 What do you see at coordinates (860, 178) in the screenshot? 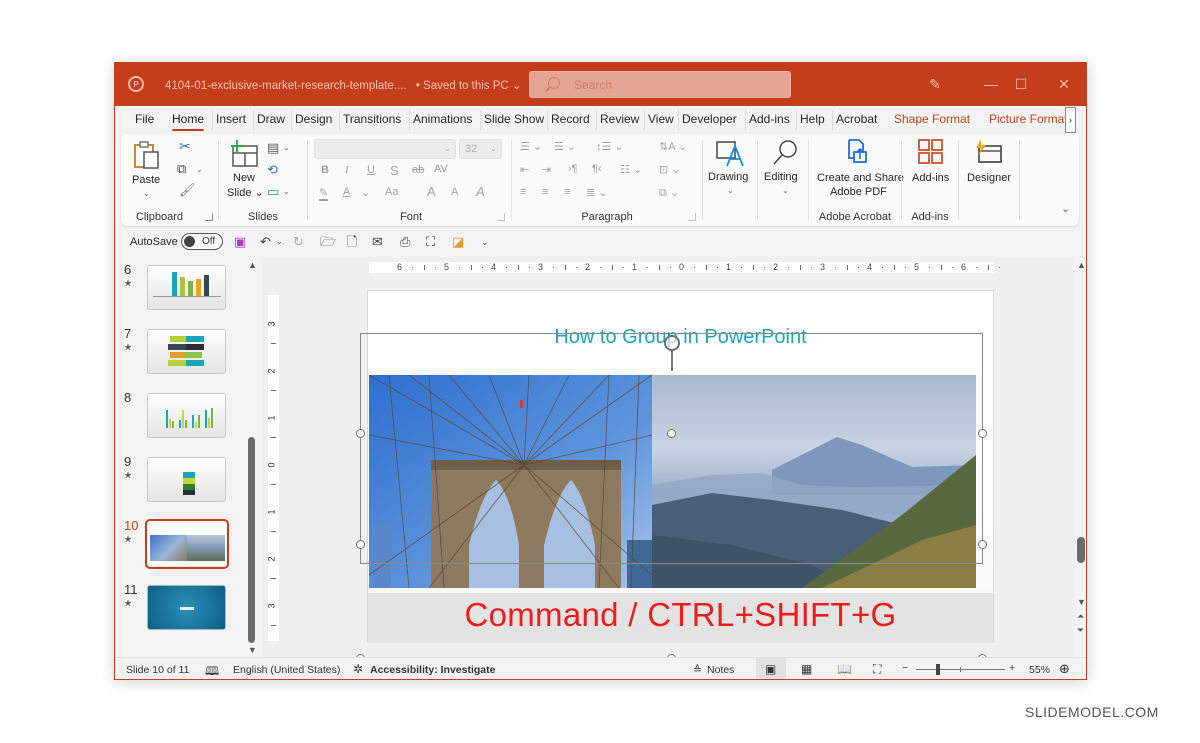
I see `create-share-pdf-button: Create and Share` at bounding box center [860, 178].